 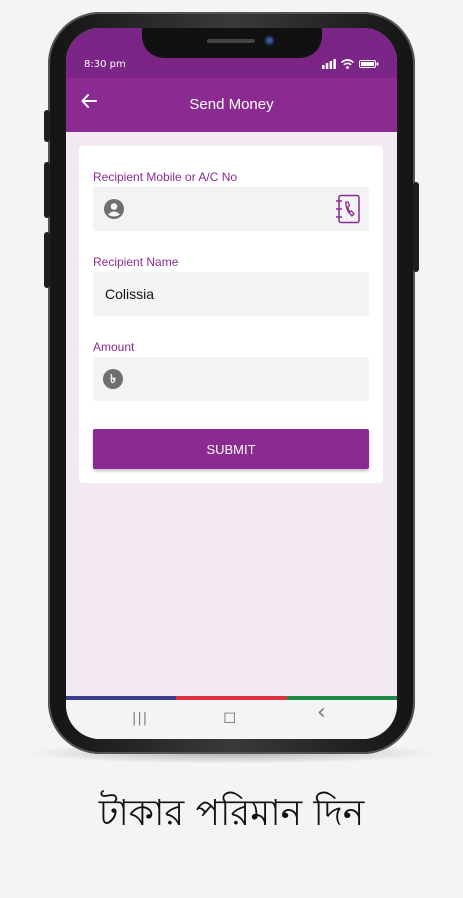 What do you see at coordinates (129, 294) in the screenshot?
I see `recipient-name-value: Colissia` at bounding box center [129, 294].